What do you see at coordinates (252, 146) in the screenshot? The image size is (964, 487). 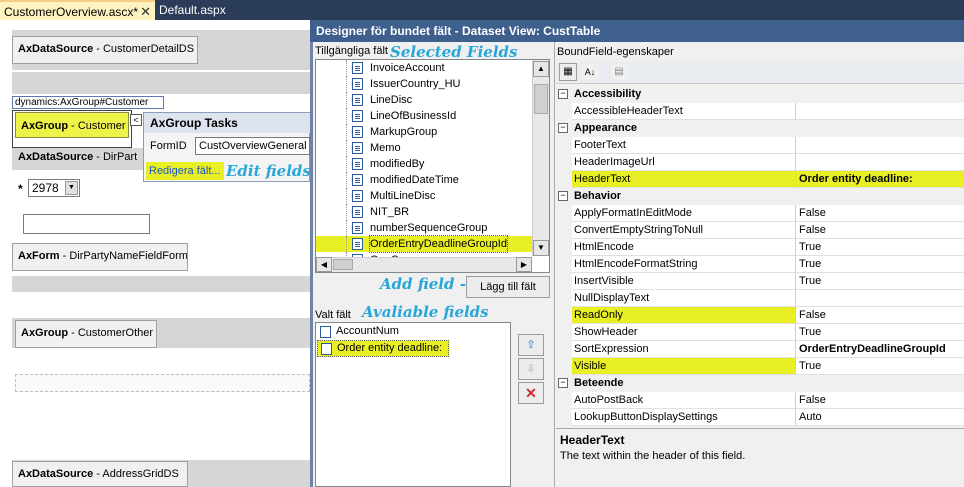 I see `formid-field: CustOverviewGeneral` at bounding box center [252, 146].